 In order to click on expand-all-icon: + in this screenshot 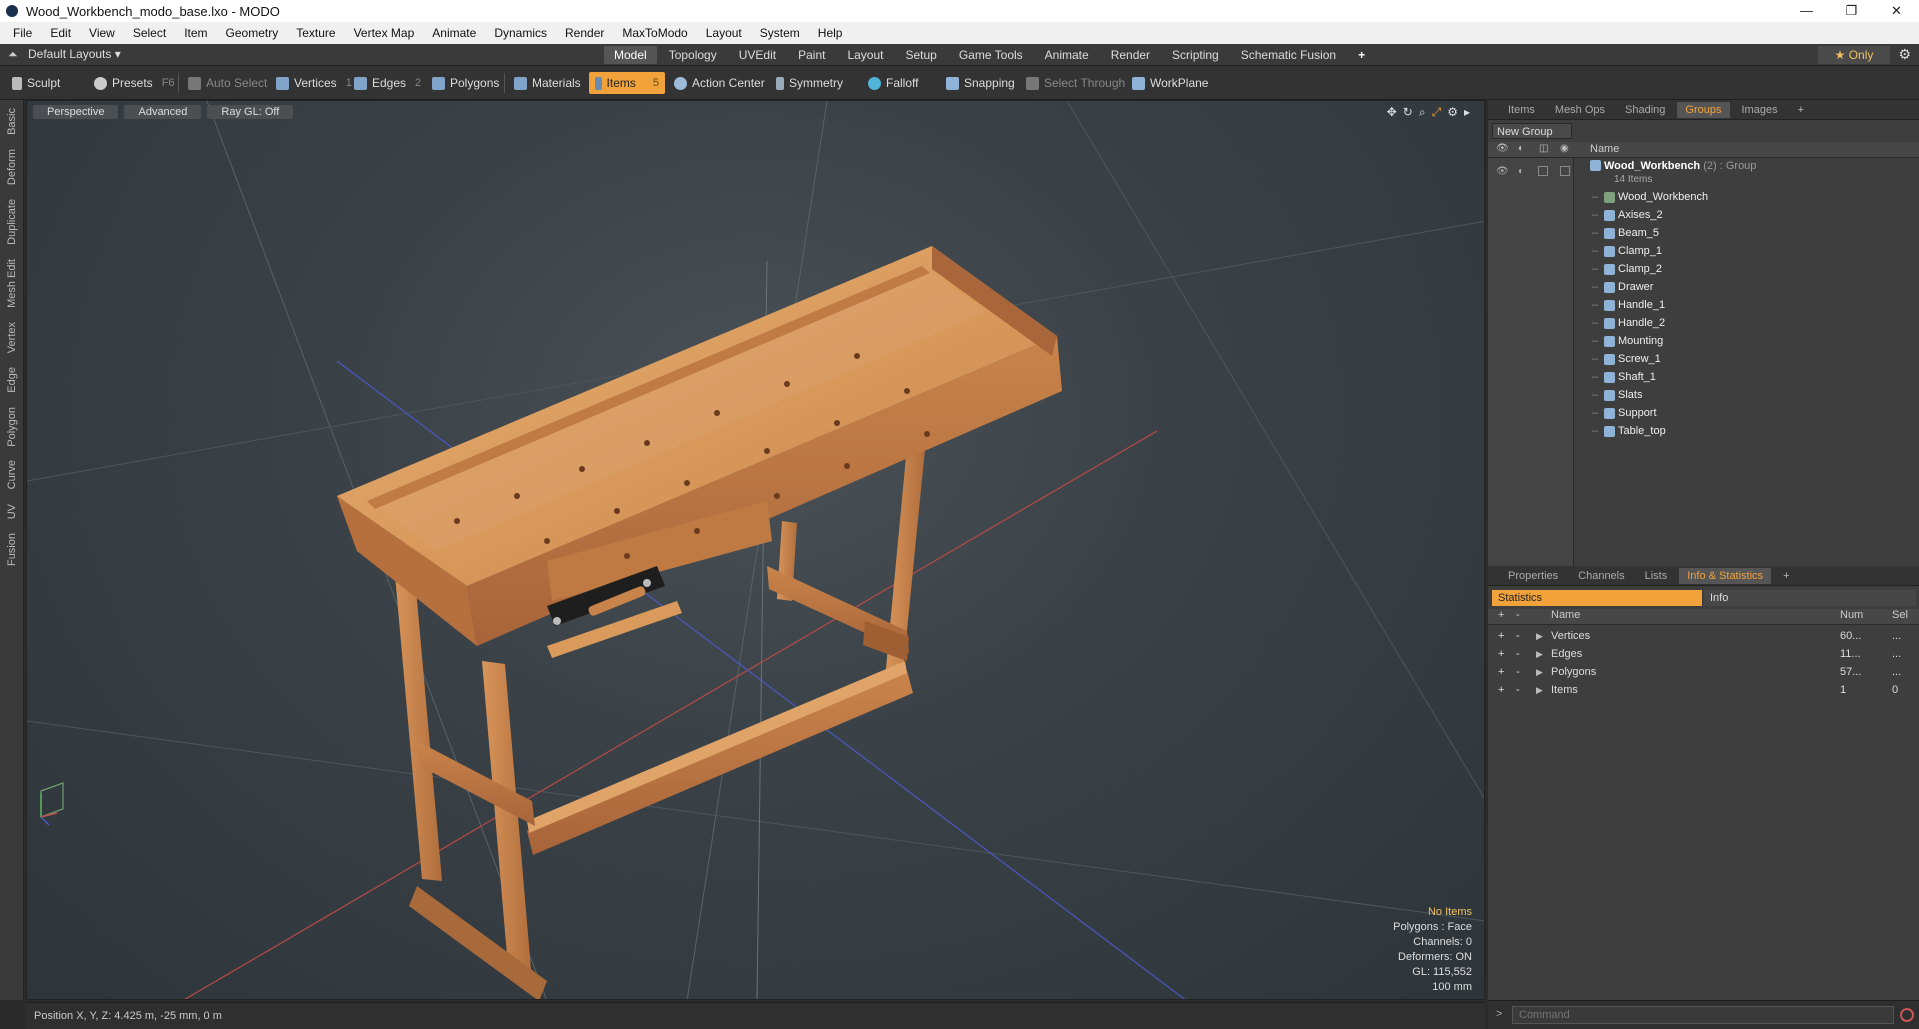, I will do `click(1501, 615)`.